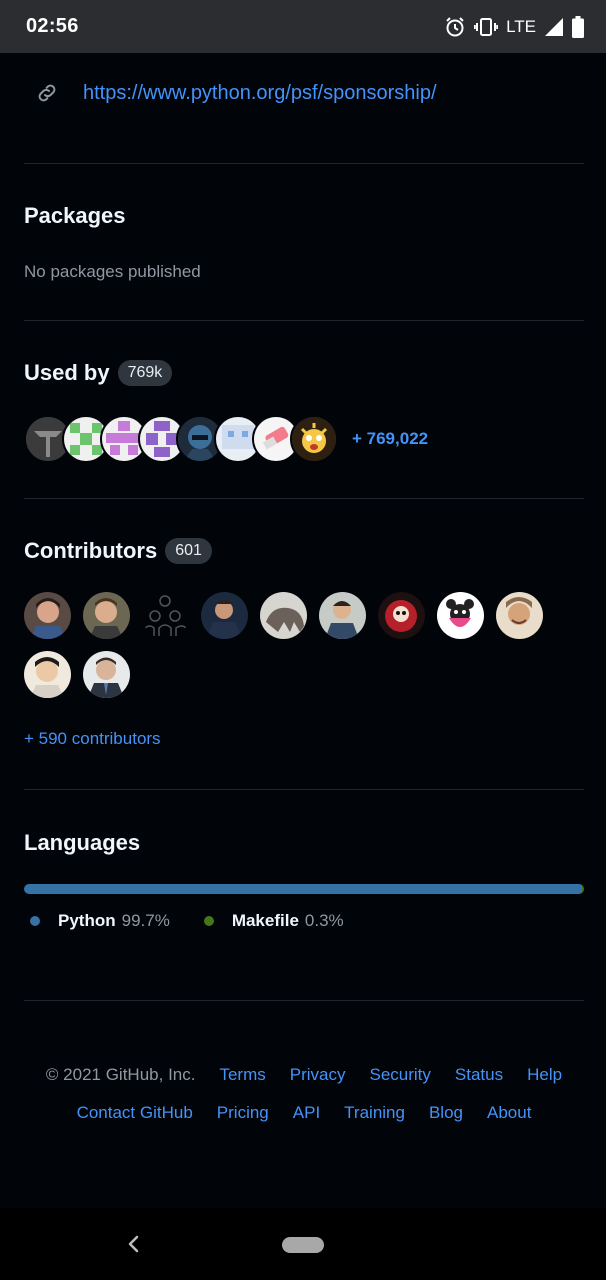  What do you see at coordinates (135, 1113) in the screenshot?
I see `footer-link-contact: Contact GitHub` at bounding box center [135, 1113].